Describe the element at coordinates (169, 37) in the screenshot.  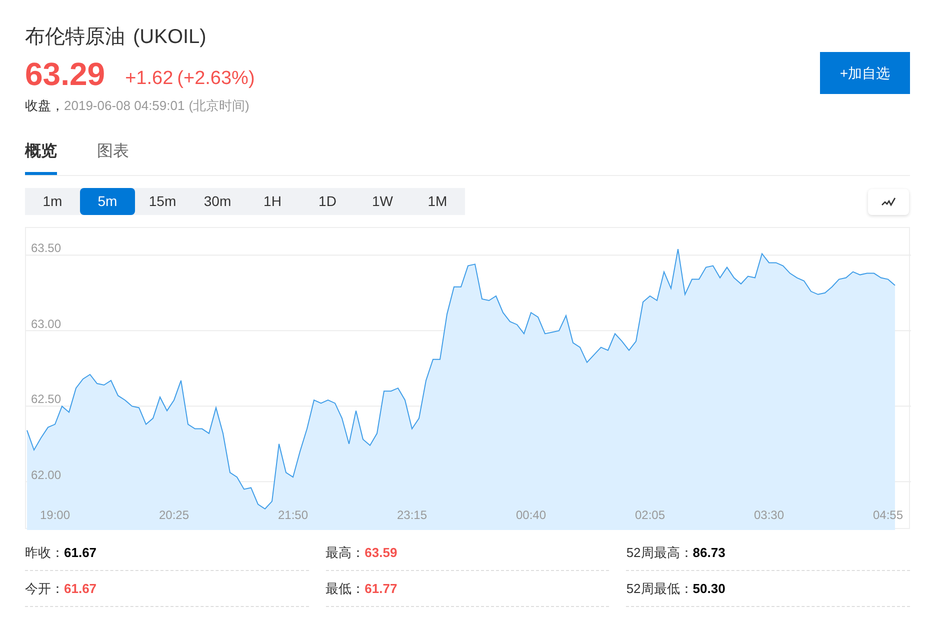
I see `instrument-symbol: (UKOIL)` at that location.